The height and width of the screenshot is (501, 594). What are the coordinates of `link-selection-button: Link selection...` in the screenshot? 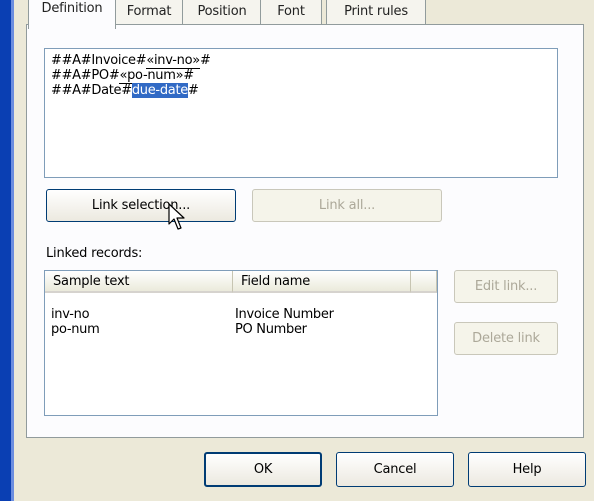 It's located at (141, 205).